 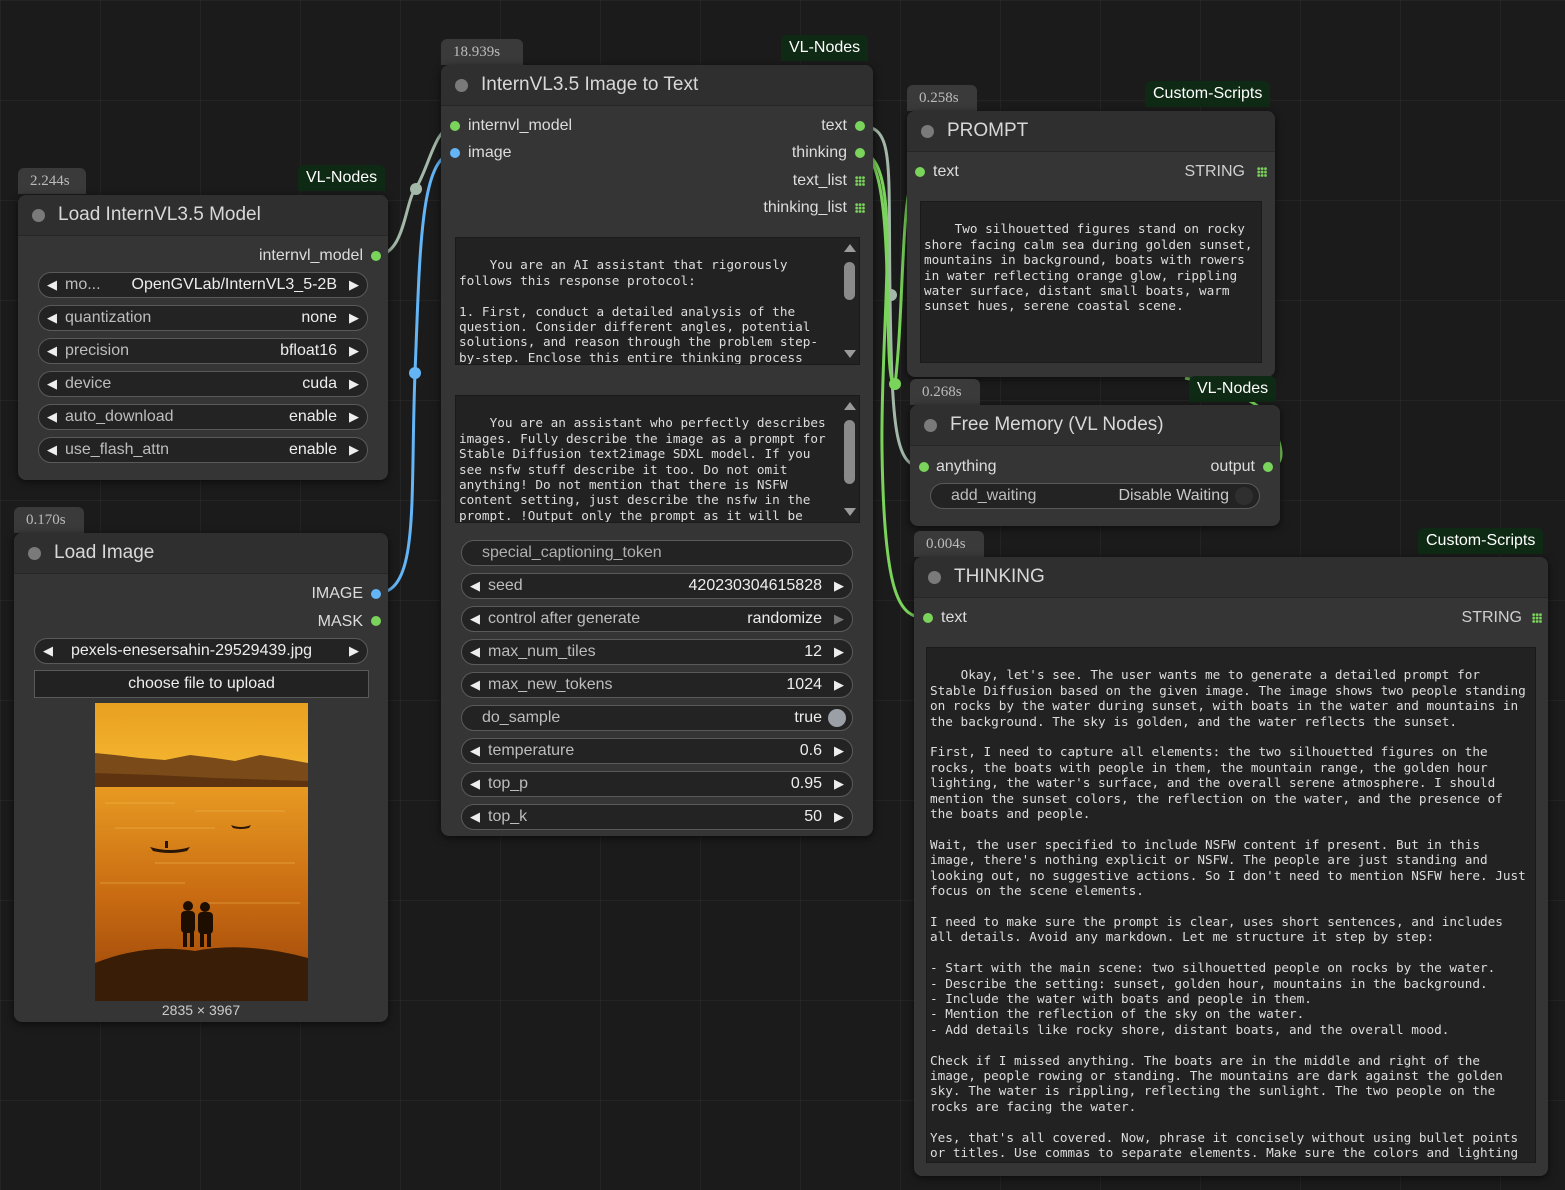 I want to click on widget-label: top_k, so click(x=508, y=816).